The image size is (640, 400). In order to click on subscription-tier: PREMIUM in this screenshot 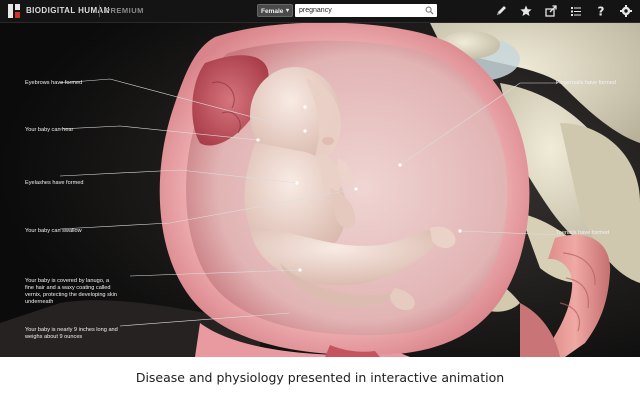, I will do `click(124, 10)`.